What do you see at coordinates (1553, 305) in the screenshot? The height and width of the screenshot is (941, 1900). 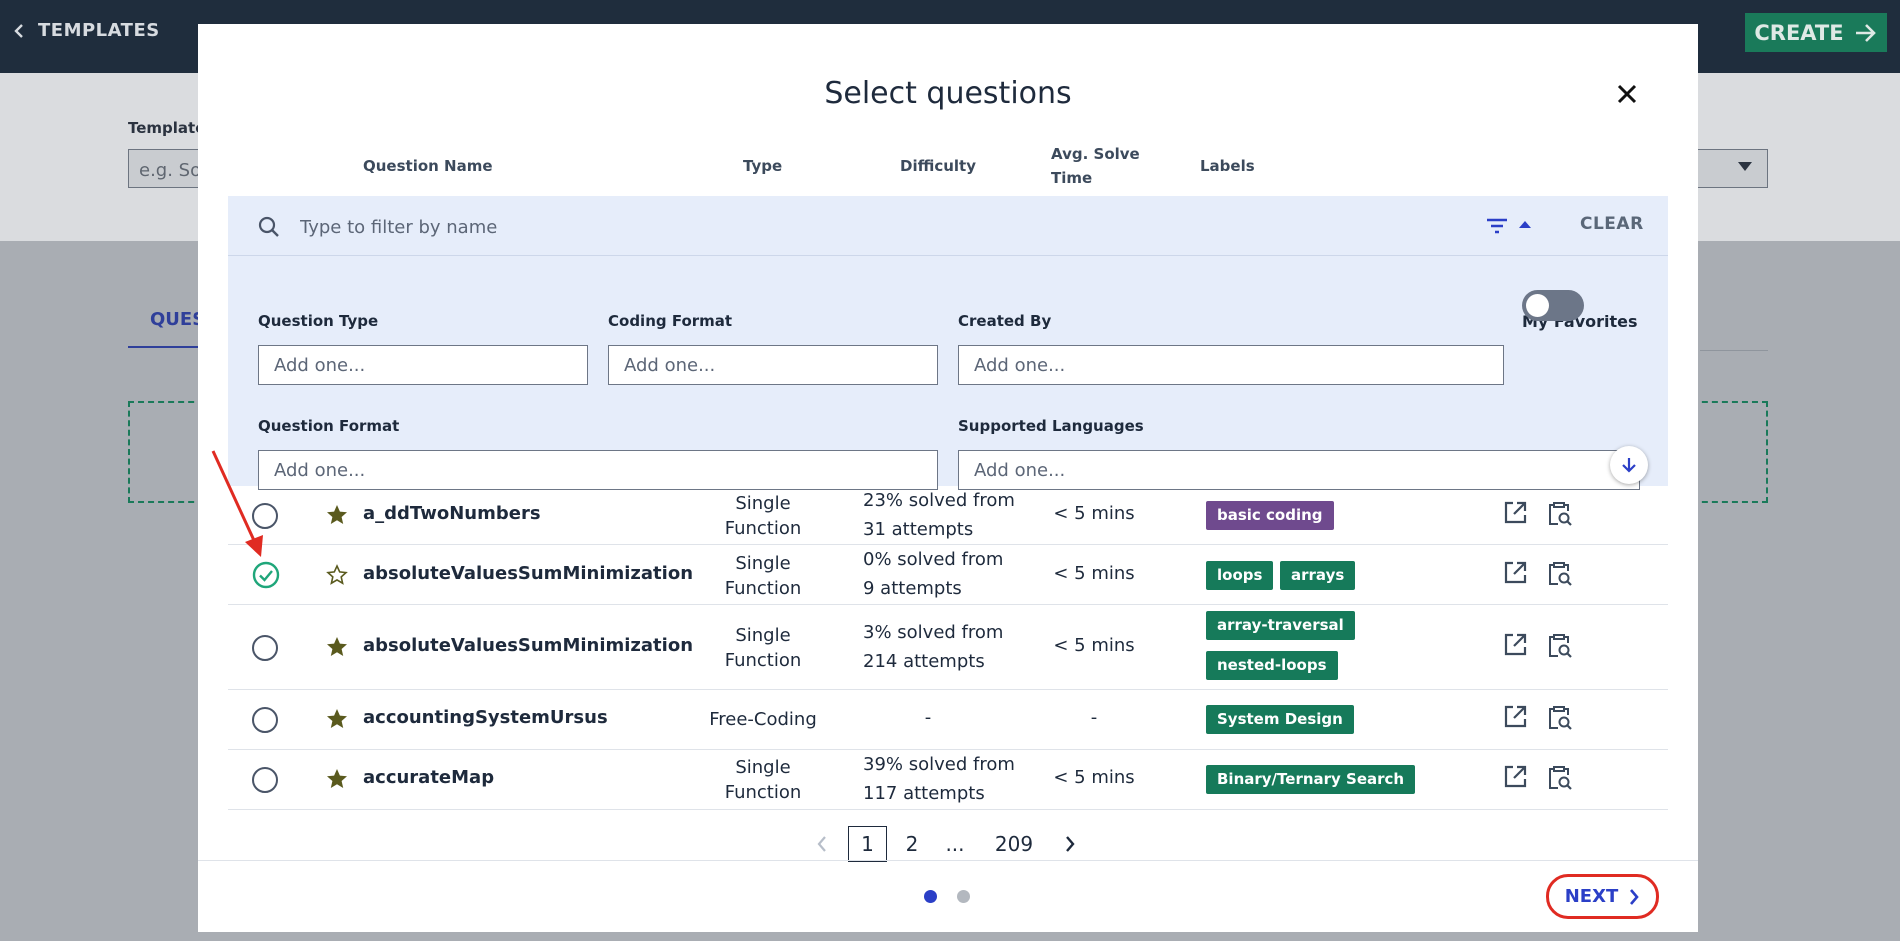 I see `my-favorites-toggle` at bounding box center [1553, 305].